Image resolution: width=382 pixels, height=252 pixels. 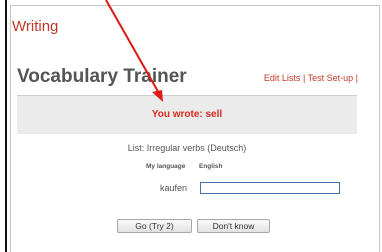 I want to click on red-arrow-annotation, so click(x=134, y=51).